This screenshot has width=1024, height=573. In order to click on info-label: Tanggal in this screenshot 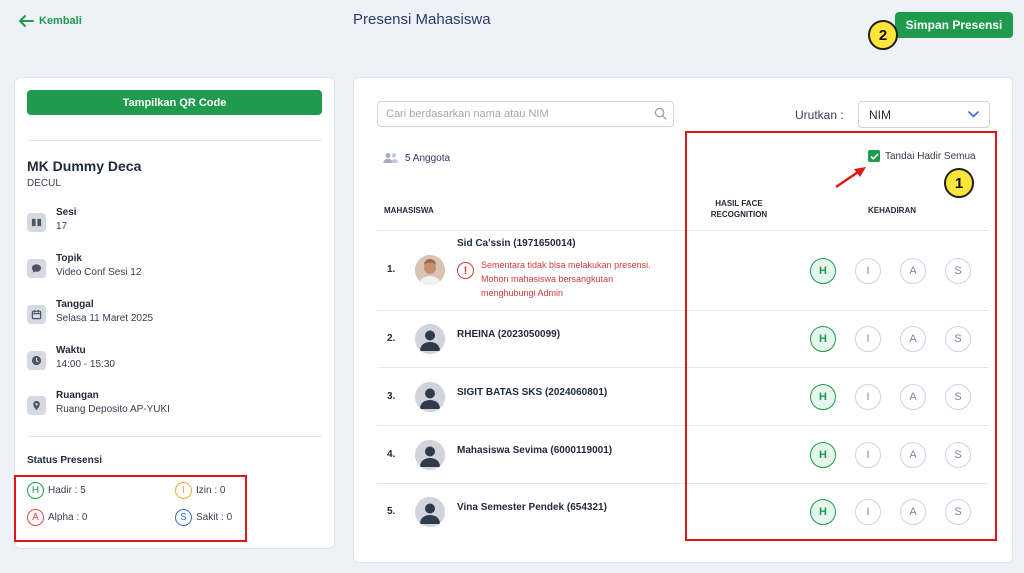, I will do `click(75, 304)`.